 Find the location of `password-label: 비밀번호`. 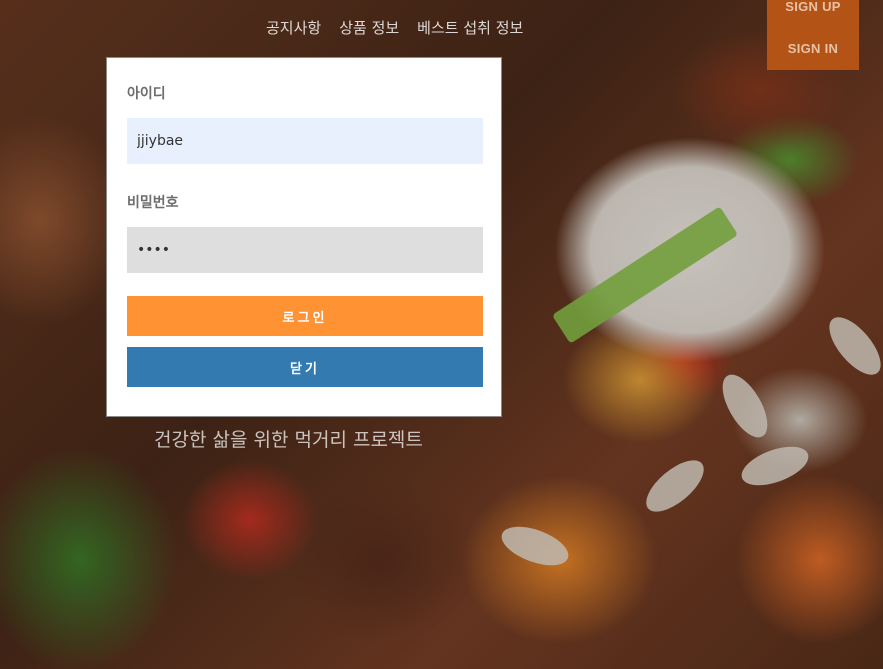

password-label: 비밀번호 is located at coordinates (153, 203).